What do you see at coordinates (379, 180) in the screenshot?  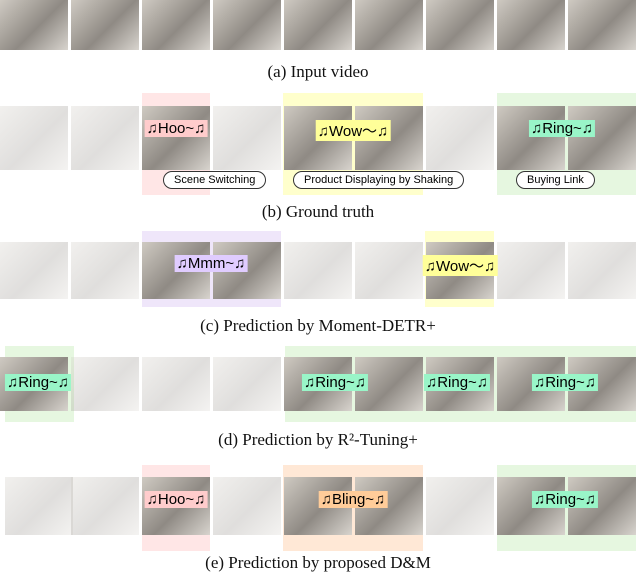 I see `callout-product-shaking: Product Displaying by Shaking` at bounding box center [379, 180].